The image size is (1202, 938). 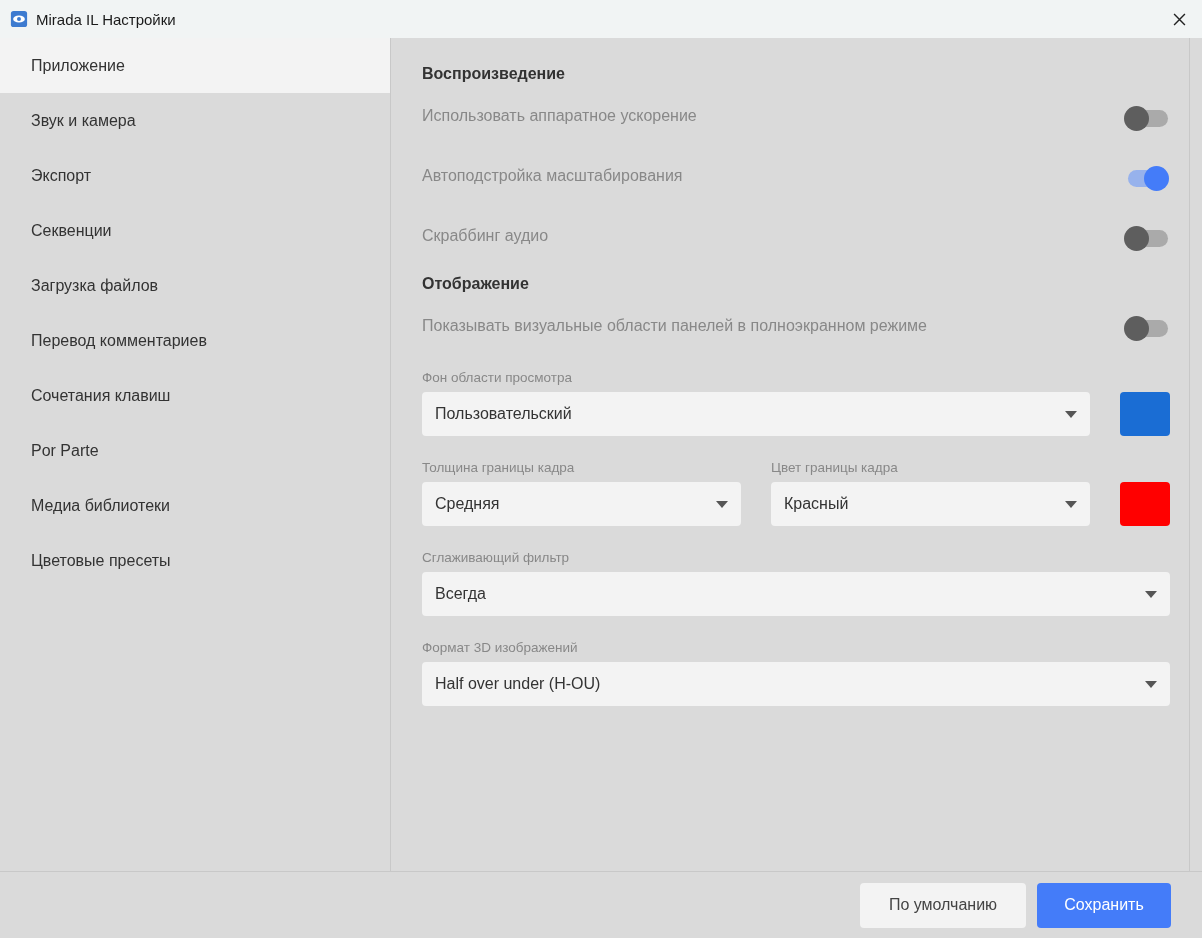 What do you see at coordinates (756, 414) in the screenshot?
I see `dropdown: Пользовательский` at bounding box center [756, 414].